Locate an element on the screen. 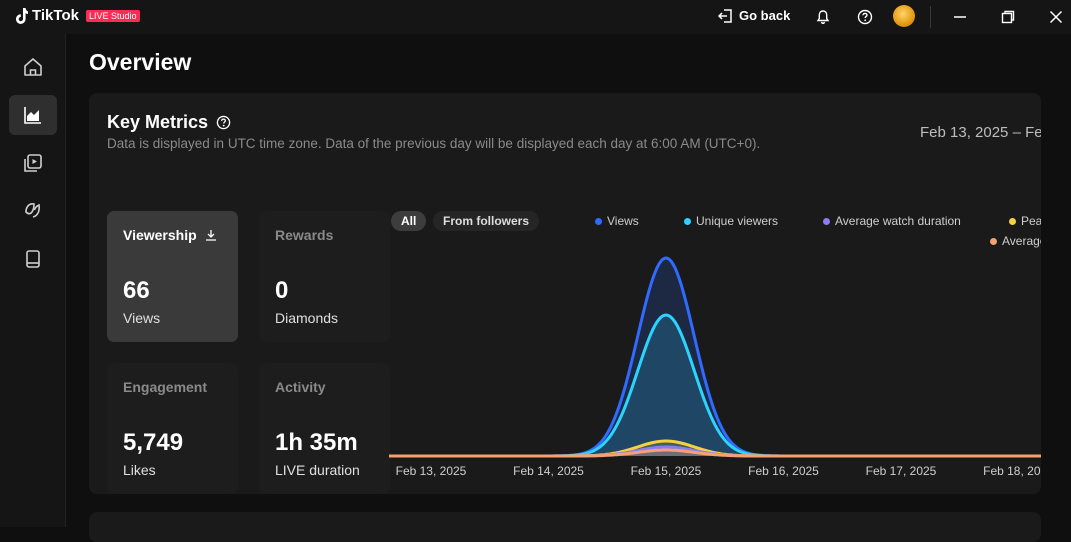 The height and width of the screenshot is (542, 1071). go-back-label: Go back is located at coordinates (765, 15).